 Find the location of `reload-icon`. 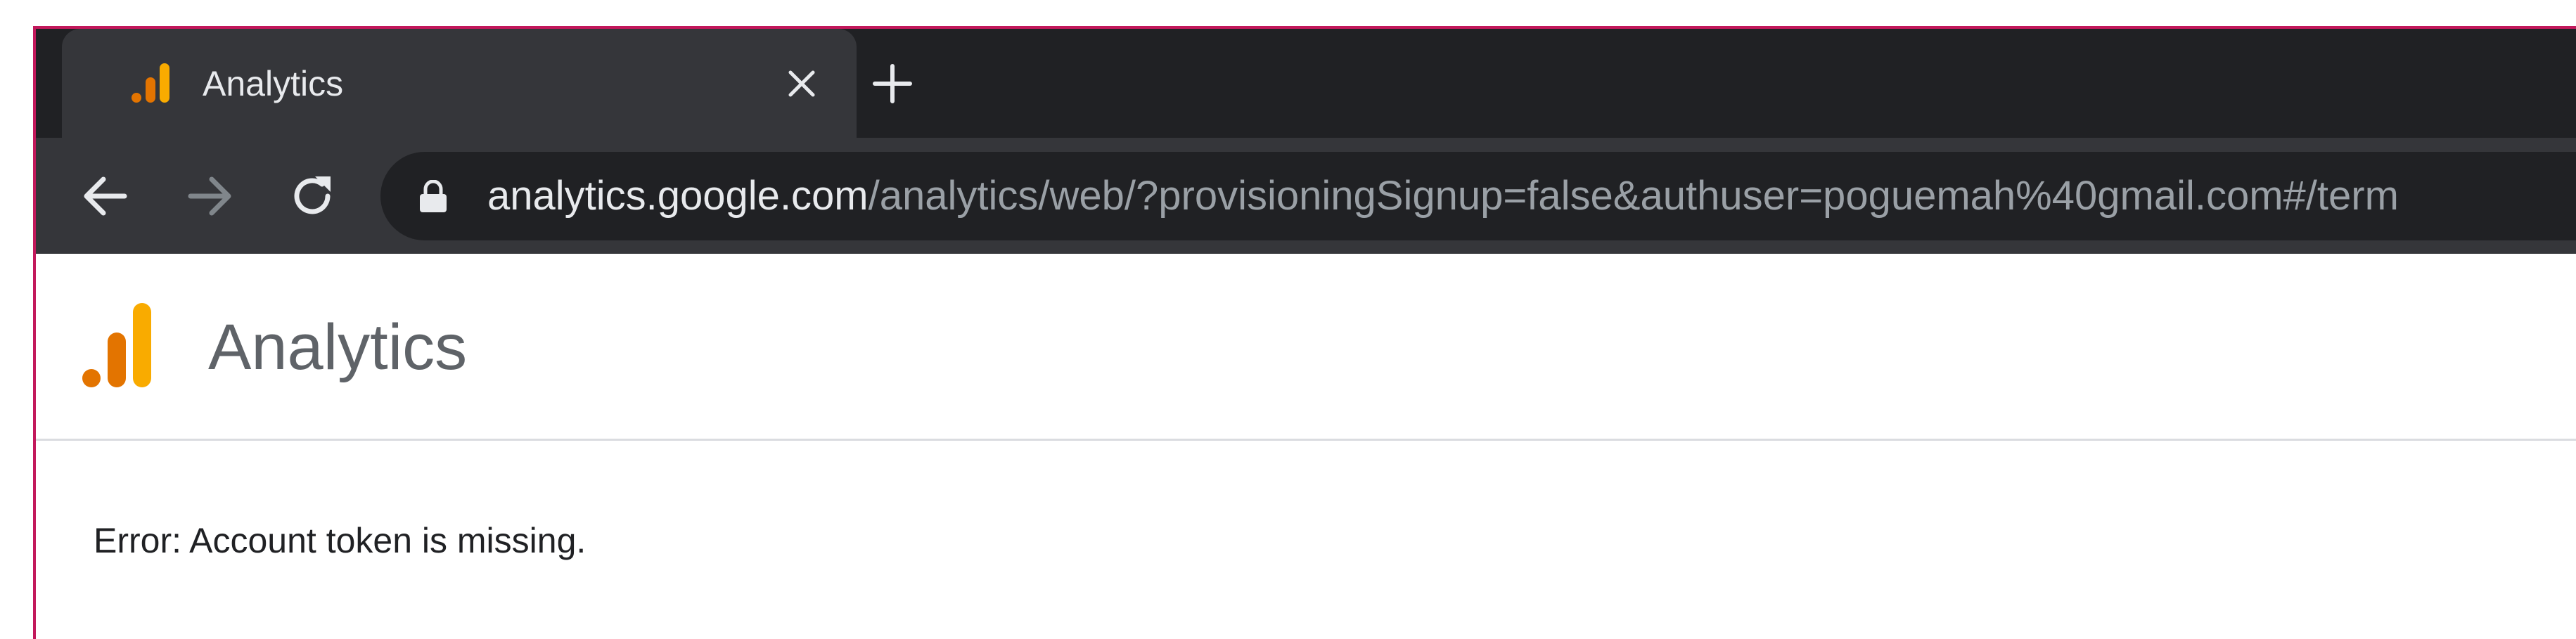

reload-icon is located at coordinates (312, 196).